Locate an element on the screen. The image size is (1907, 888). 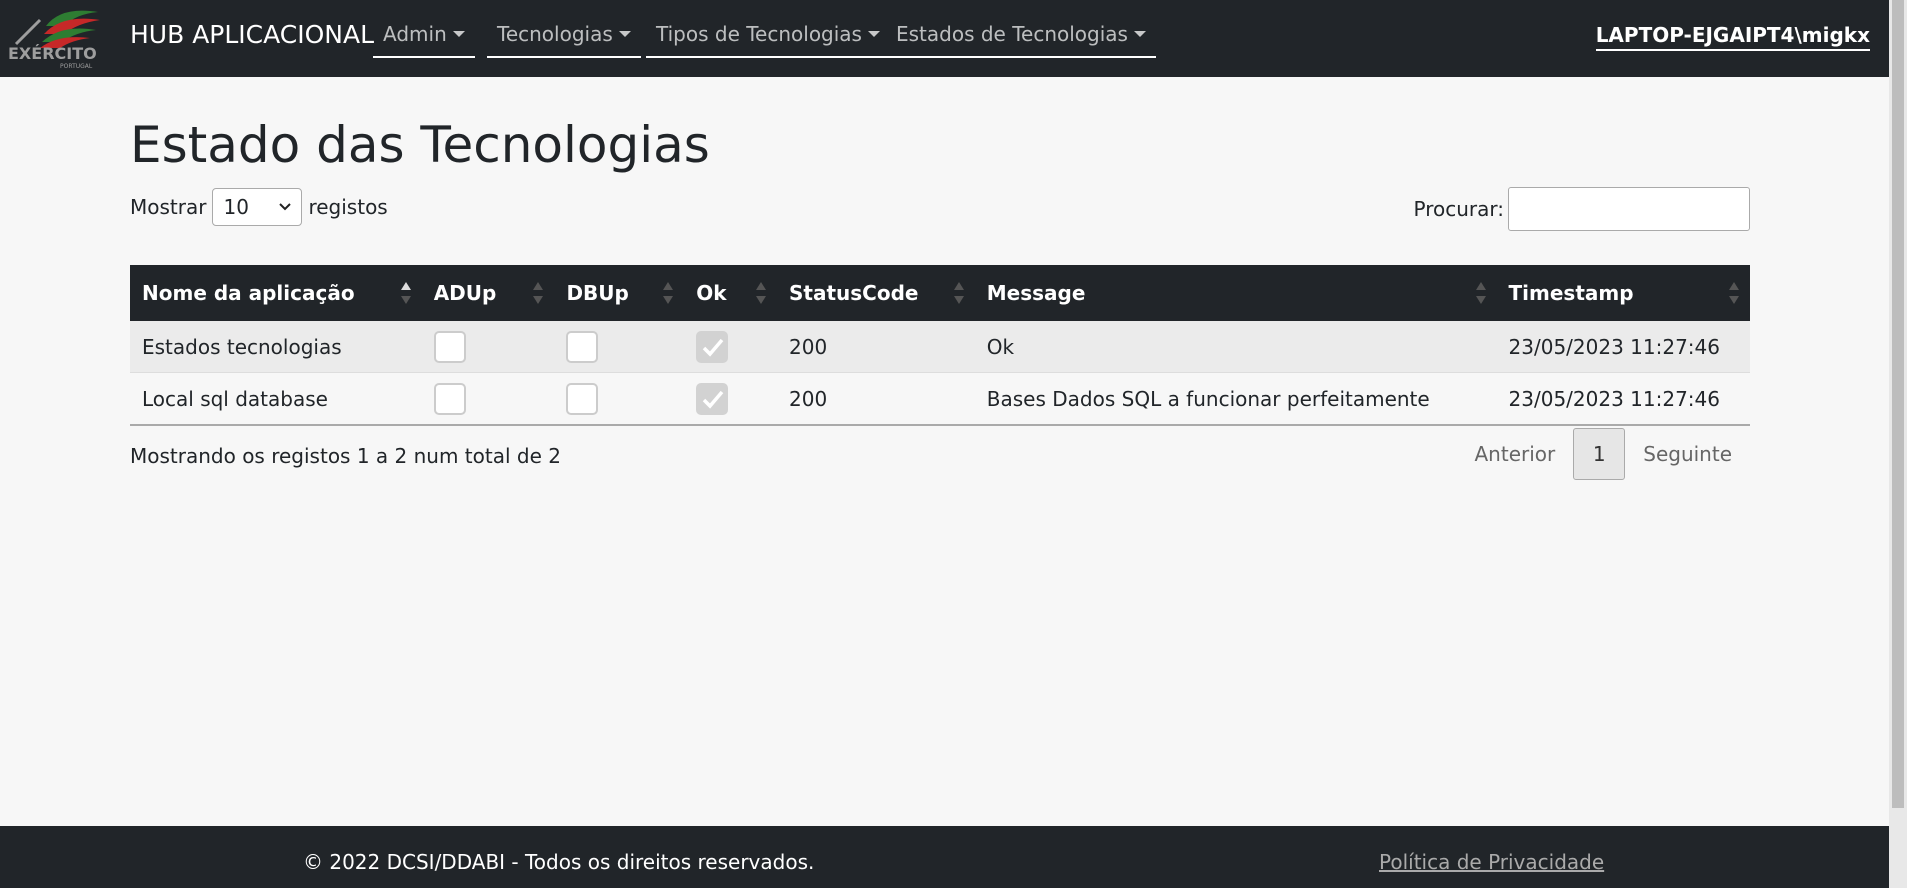
nav-menu-tipos-tecnologias-label: Tipos de Tecnologias is located at coordinates (759, 34).